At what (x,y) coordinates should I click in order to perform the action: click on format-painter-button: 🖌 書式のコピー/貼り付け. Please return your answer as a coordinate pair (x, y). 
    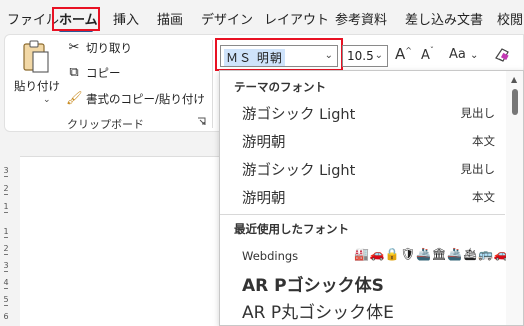
    Looking at the image, I should click on (135, 99).